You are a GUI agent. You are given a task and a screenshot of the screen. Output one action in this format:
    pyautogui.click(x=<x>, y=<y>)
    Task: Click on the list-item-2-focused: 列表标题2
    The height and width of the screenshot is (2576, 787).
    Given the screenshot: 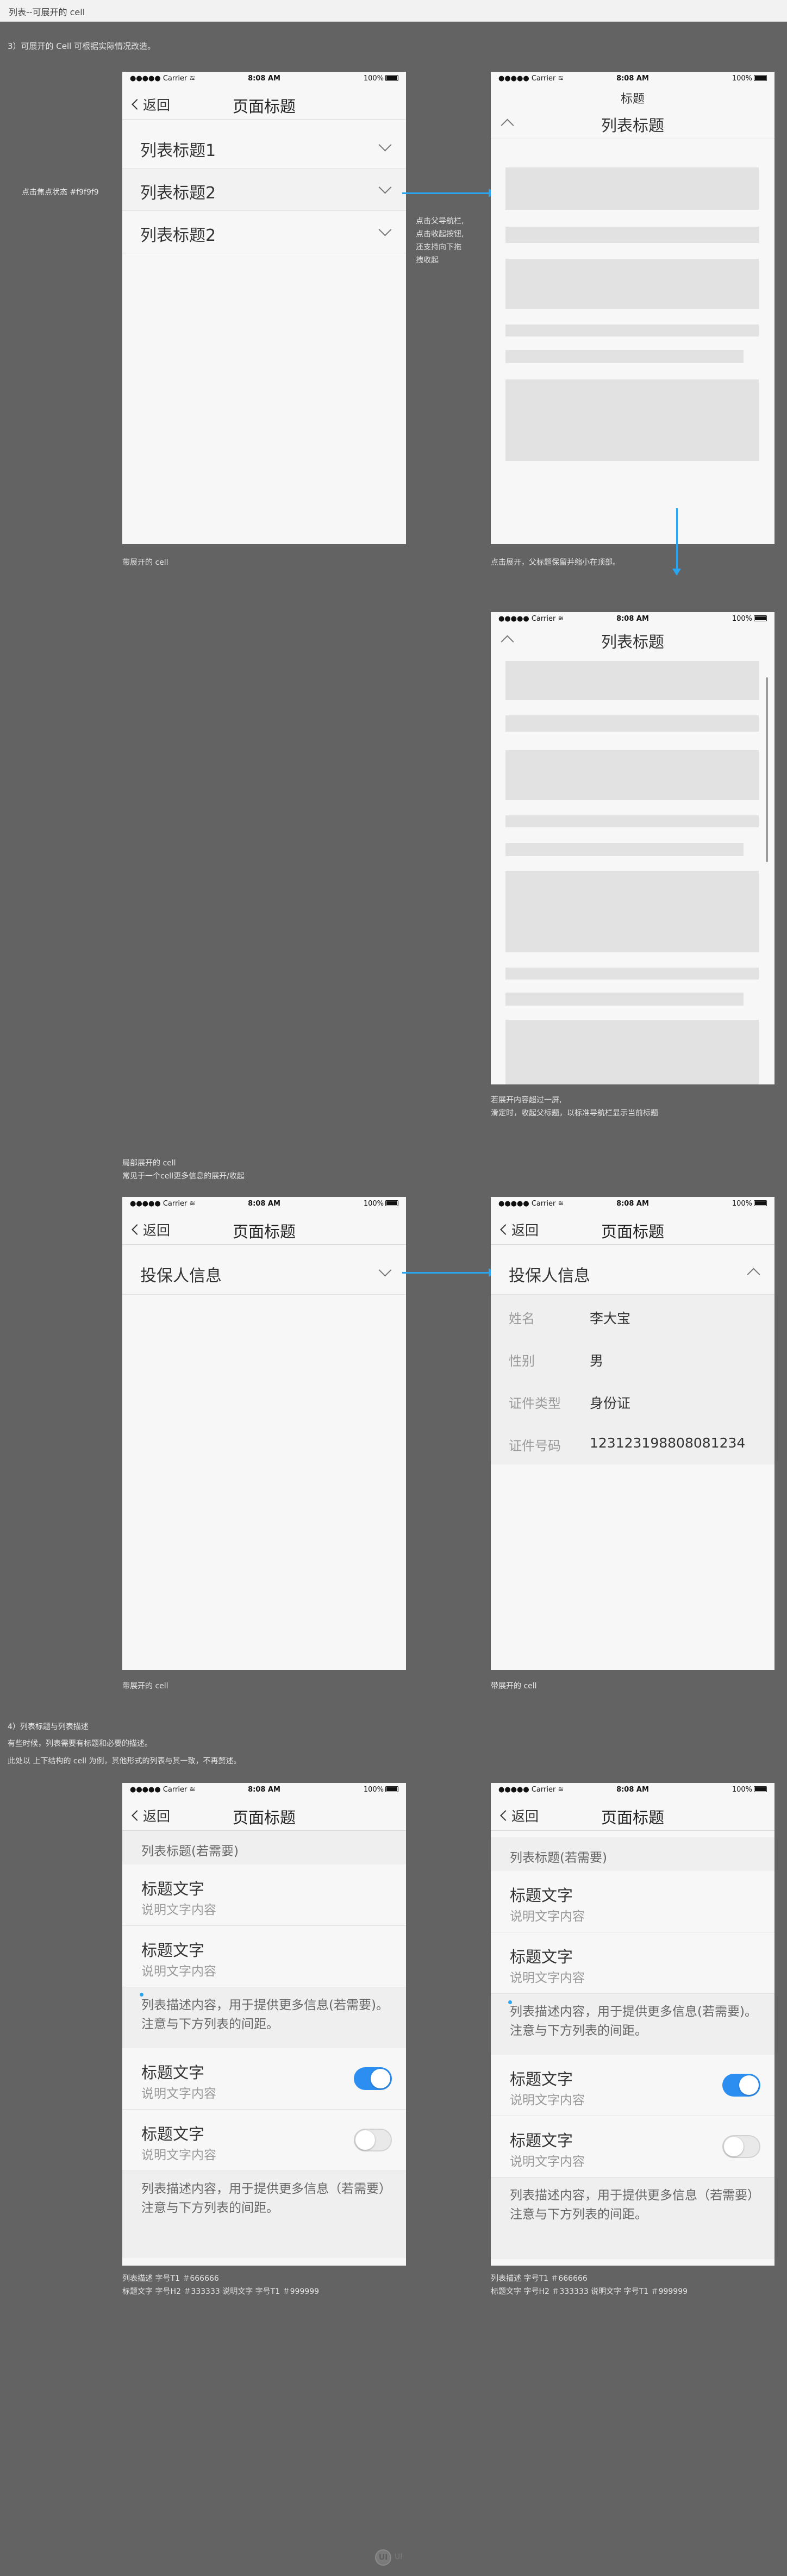 What is the action you would take?
    pyautogui.click(x=264, y=190)
    